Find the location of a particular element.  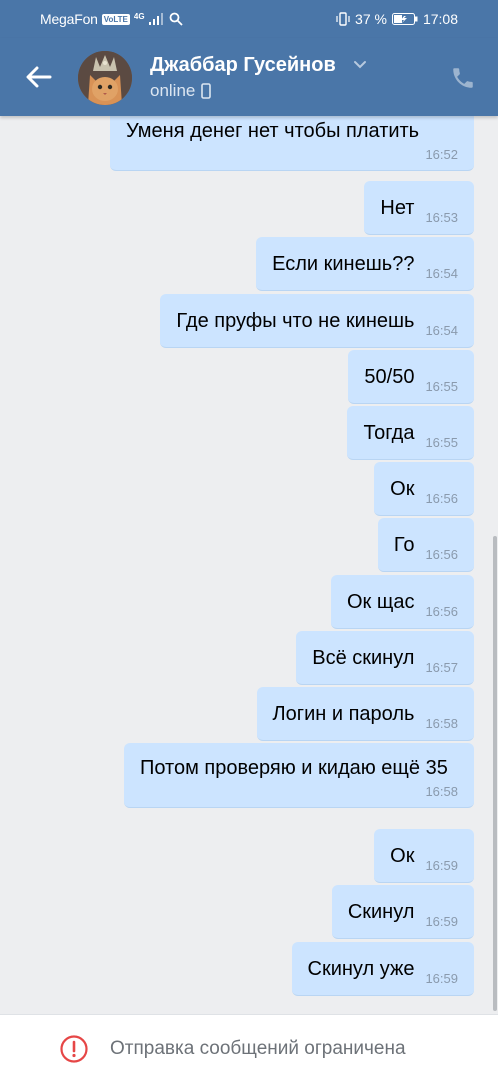

message-bubble: Тогда 16:55 is located at coordinates (410, 433).